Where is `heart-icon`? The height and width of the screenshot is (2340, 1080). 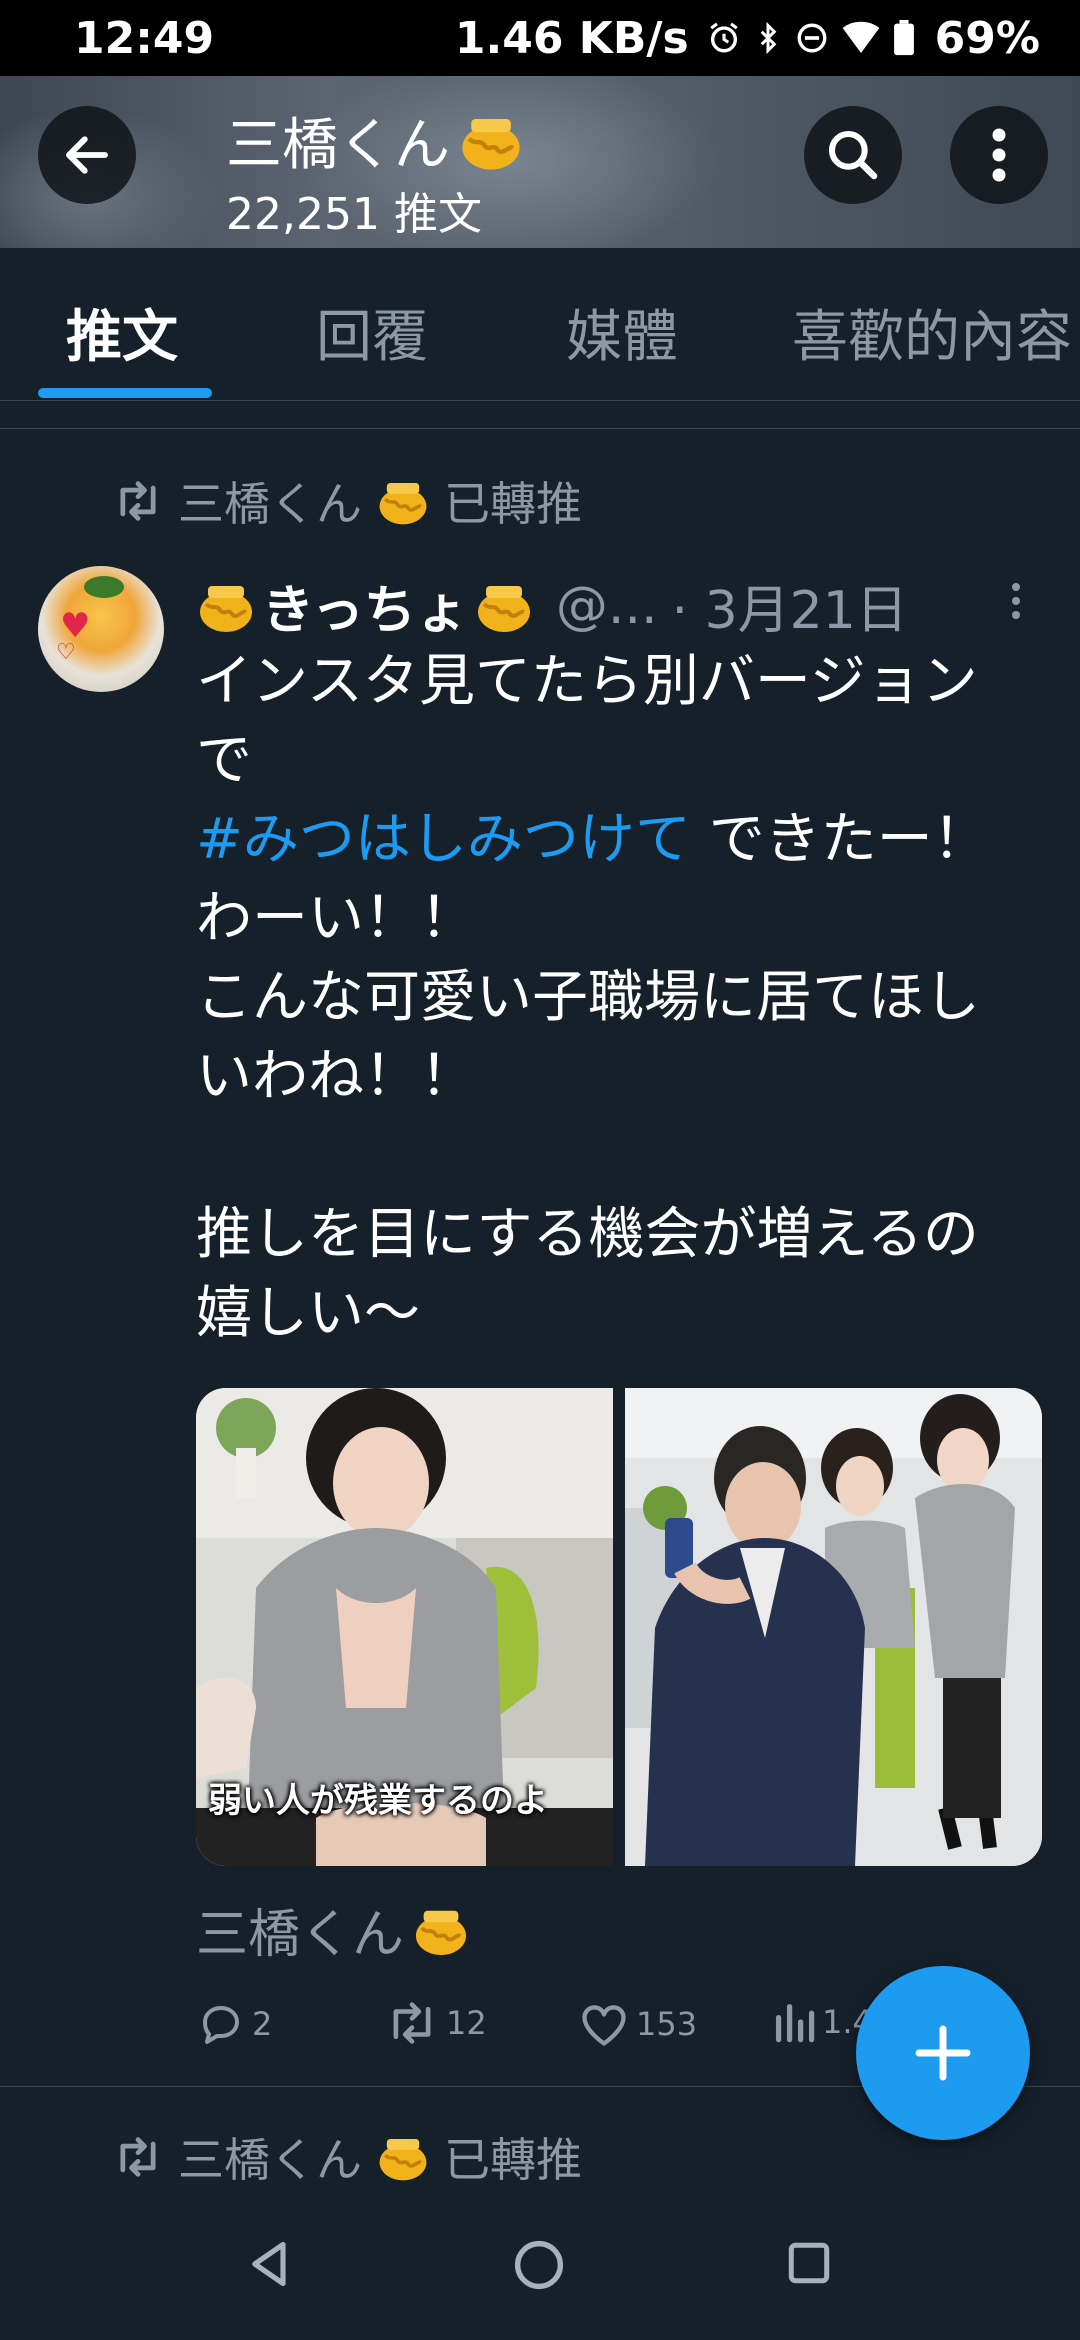
heart-icon is located at coordinates (604, 2025).